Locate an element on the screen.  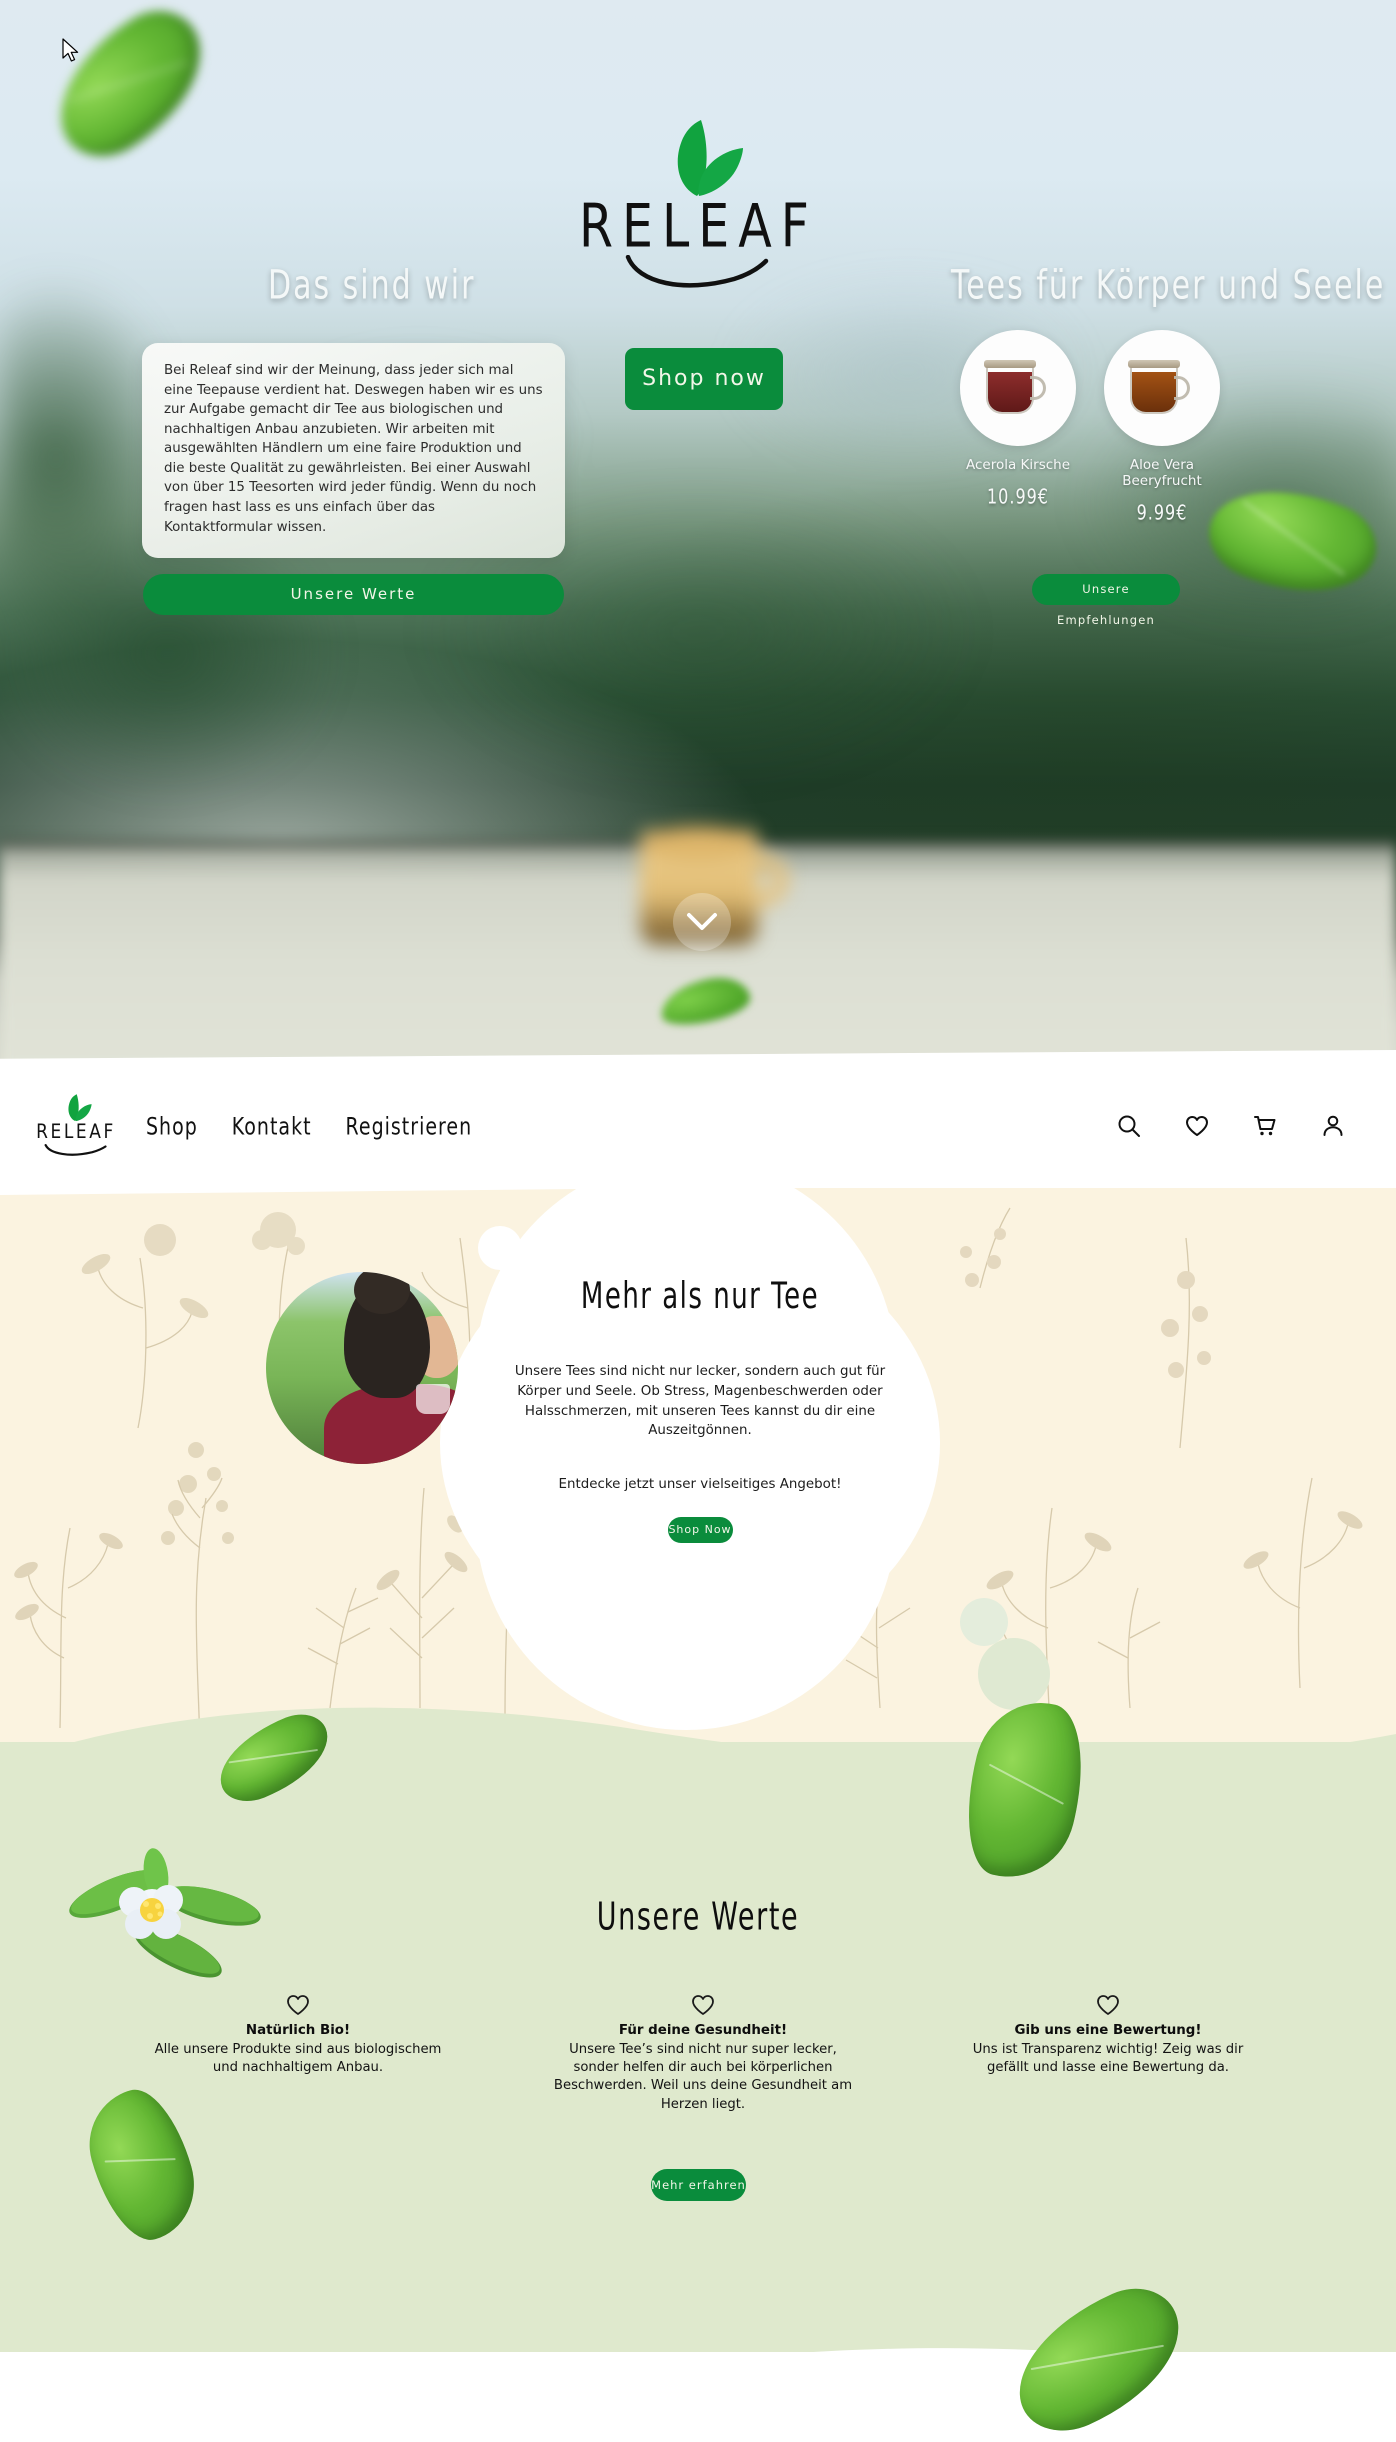
value-heading: Natürlich Bio! is located at coordinates (298, 2030).